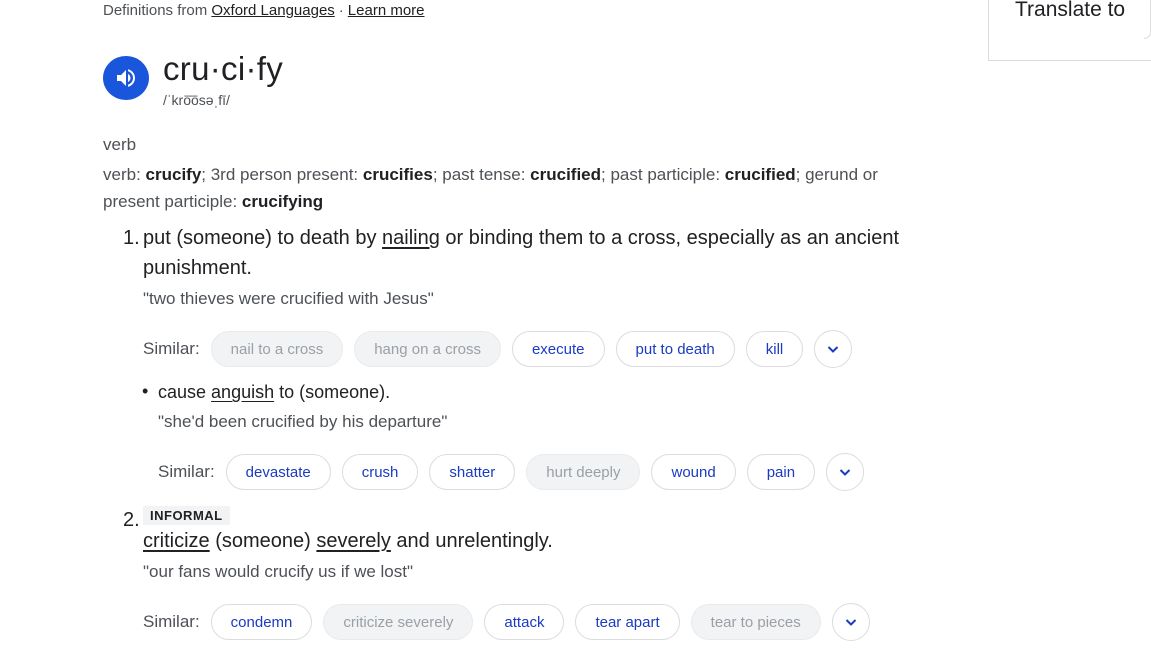 The image size is (1151, 659). I want to click on phonetic: /ˈkro͞osəˌfī/, so click(196, 100).